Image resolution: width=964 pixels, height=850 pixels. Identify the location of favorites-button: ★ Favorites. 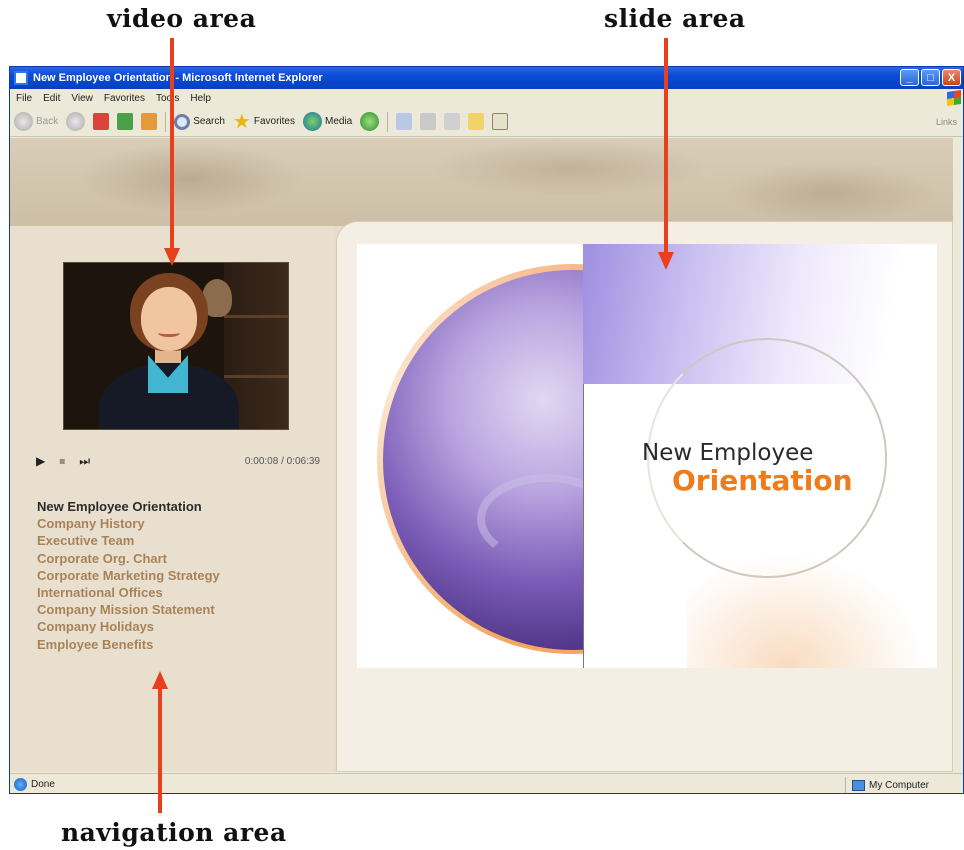
(263, 121).